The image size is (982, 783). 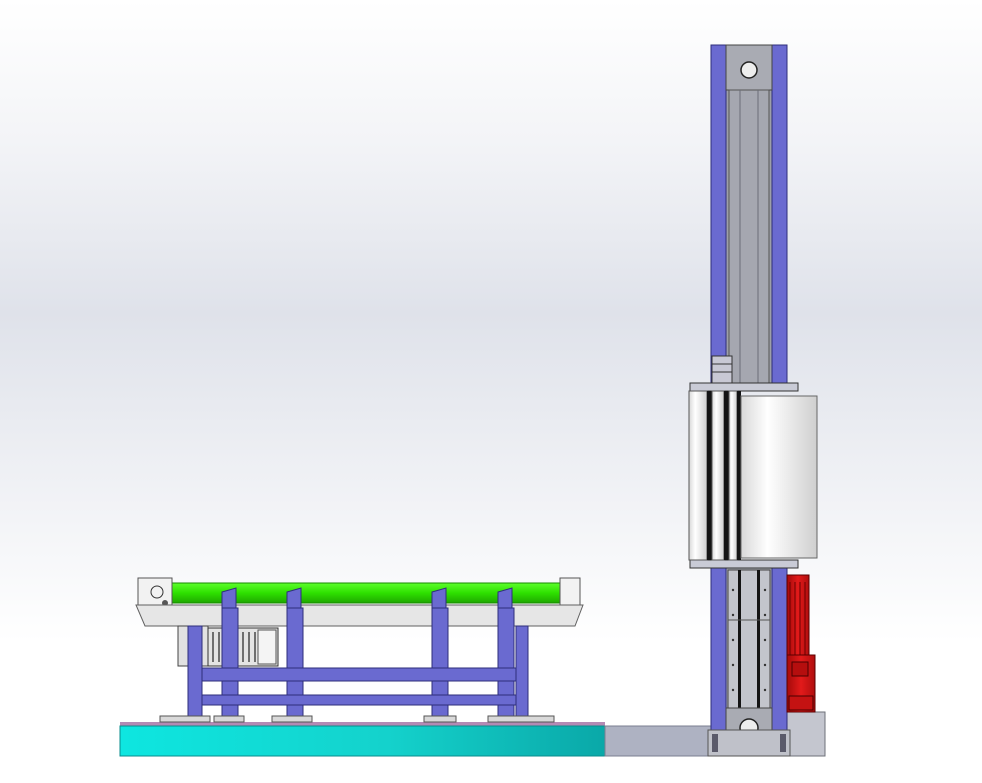 I want to click on lift-motor, so click(x=801, y=643).